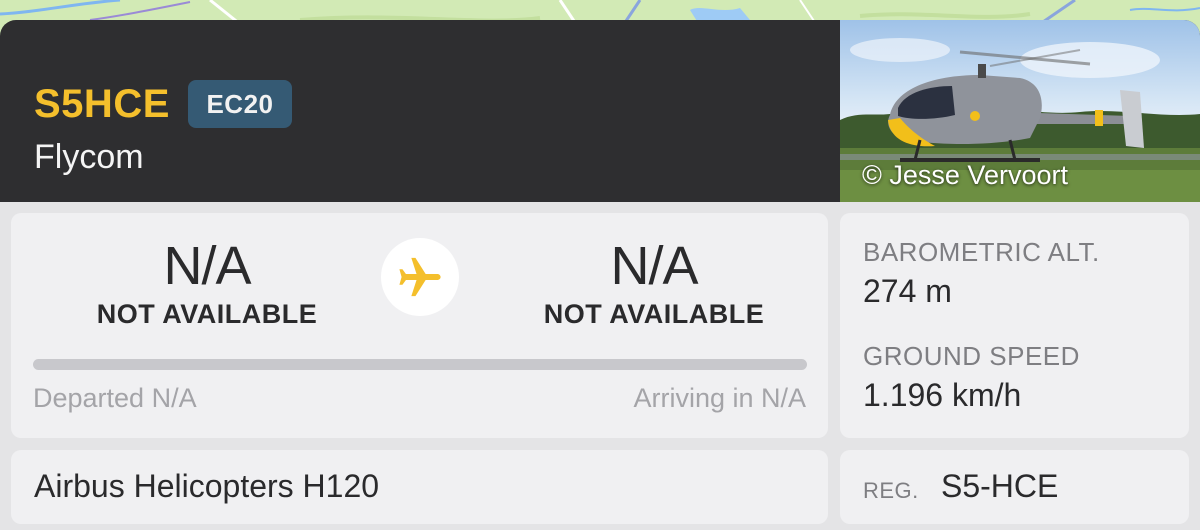 Image resolution: width=1200 pixels, height=530 pixels. What do you see at coordinates (102, 104) in the screenshot?
I see `callsign: S5HCE` at bounding box center [102, 104].